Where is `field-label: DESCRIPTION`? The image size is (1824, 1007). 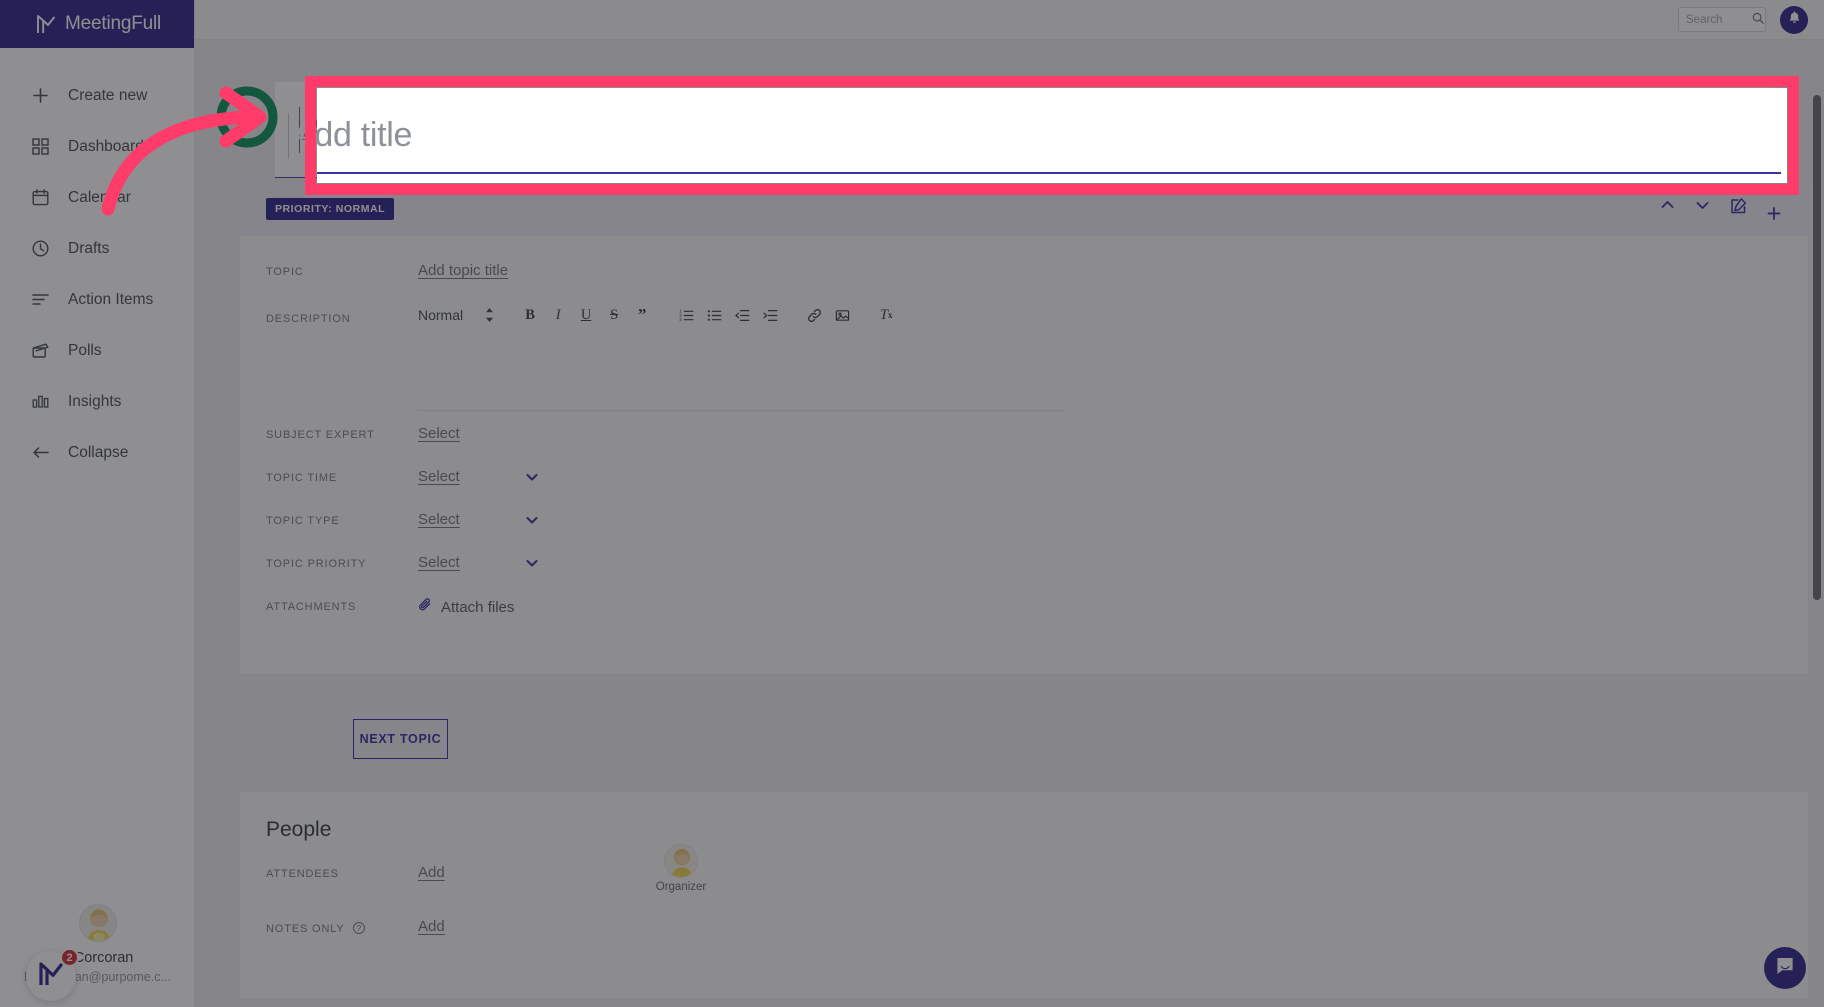 field-label: DESCRIPTION is located at coordinates (308, 319).